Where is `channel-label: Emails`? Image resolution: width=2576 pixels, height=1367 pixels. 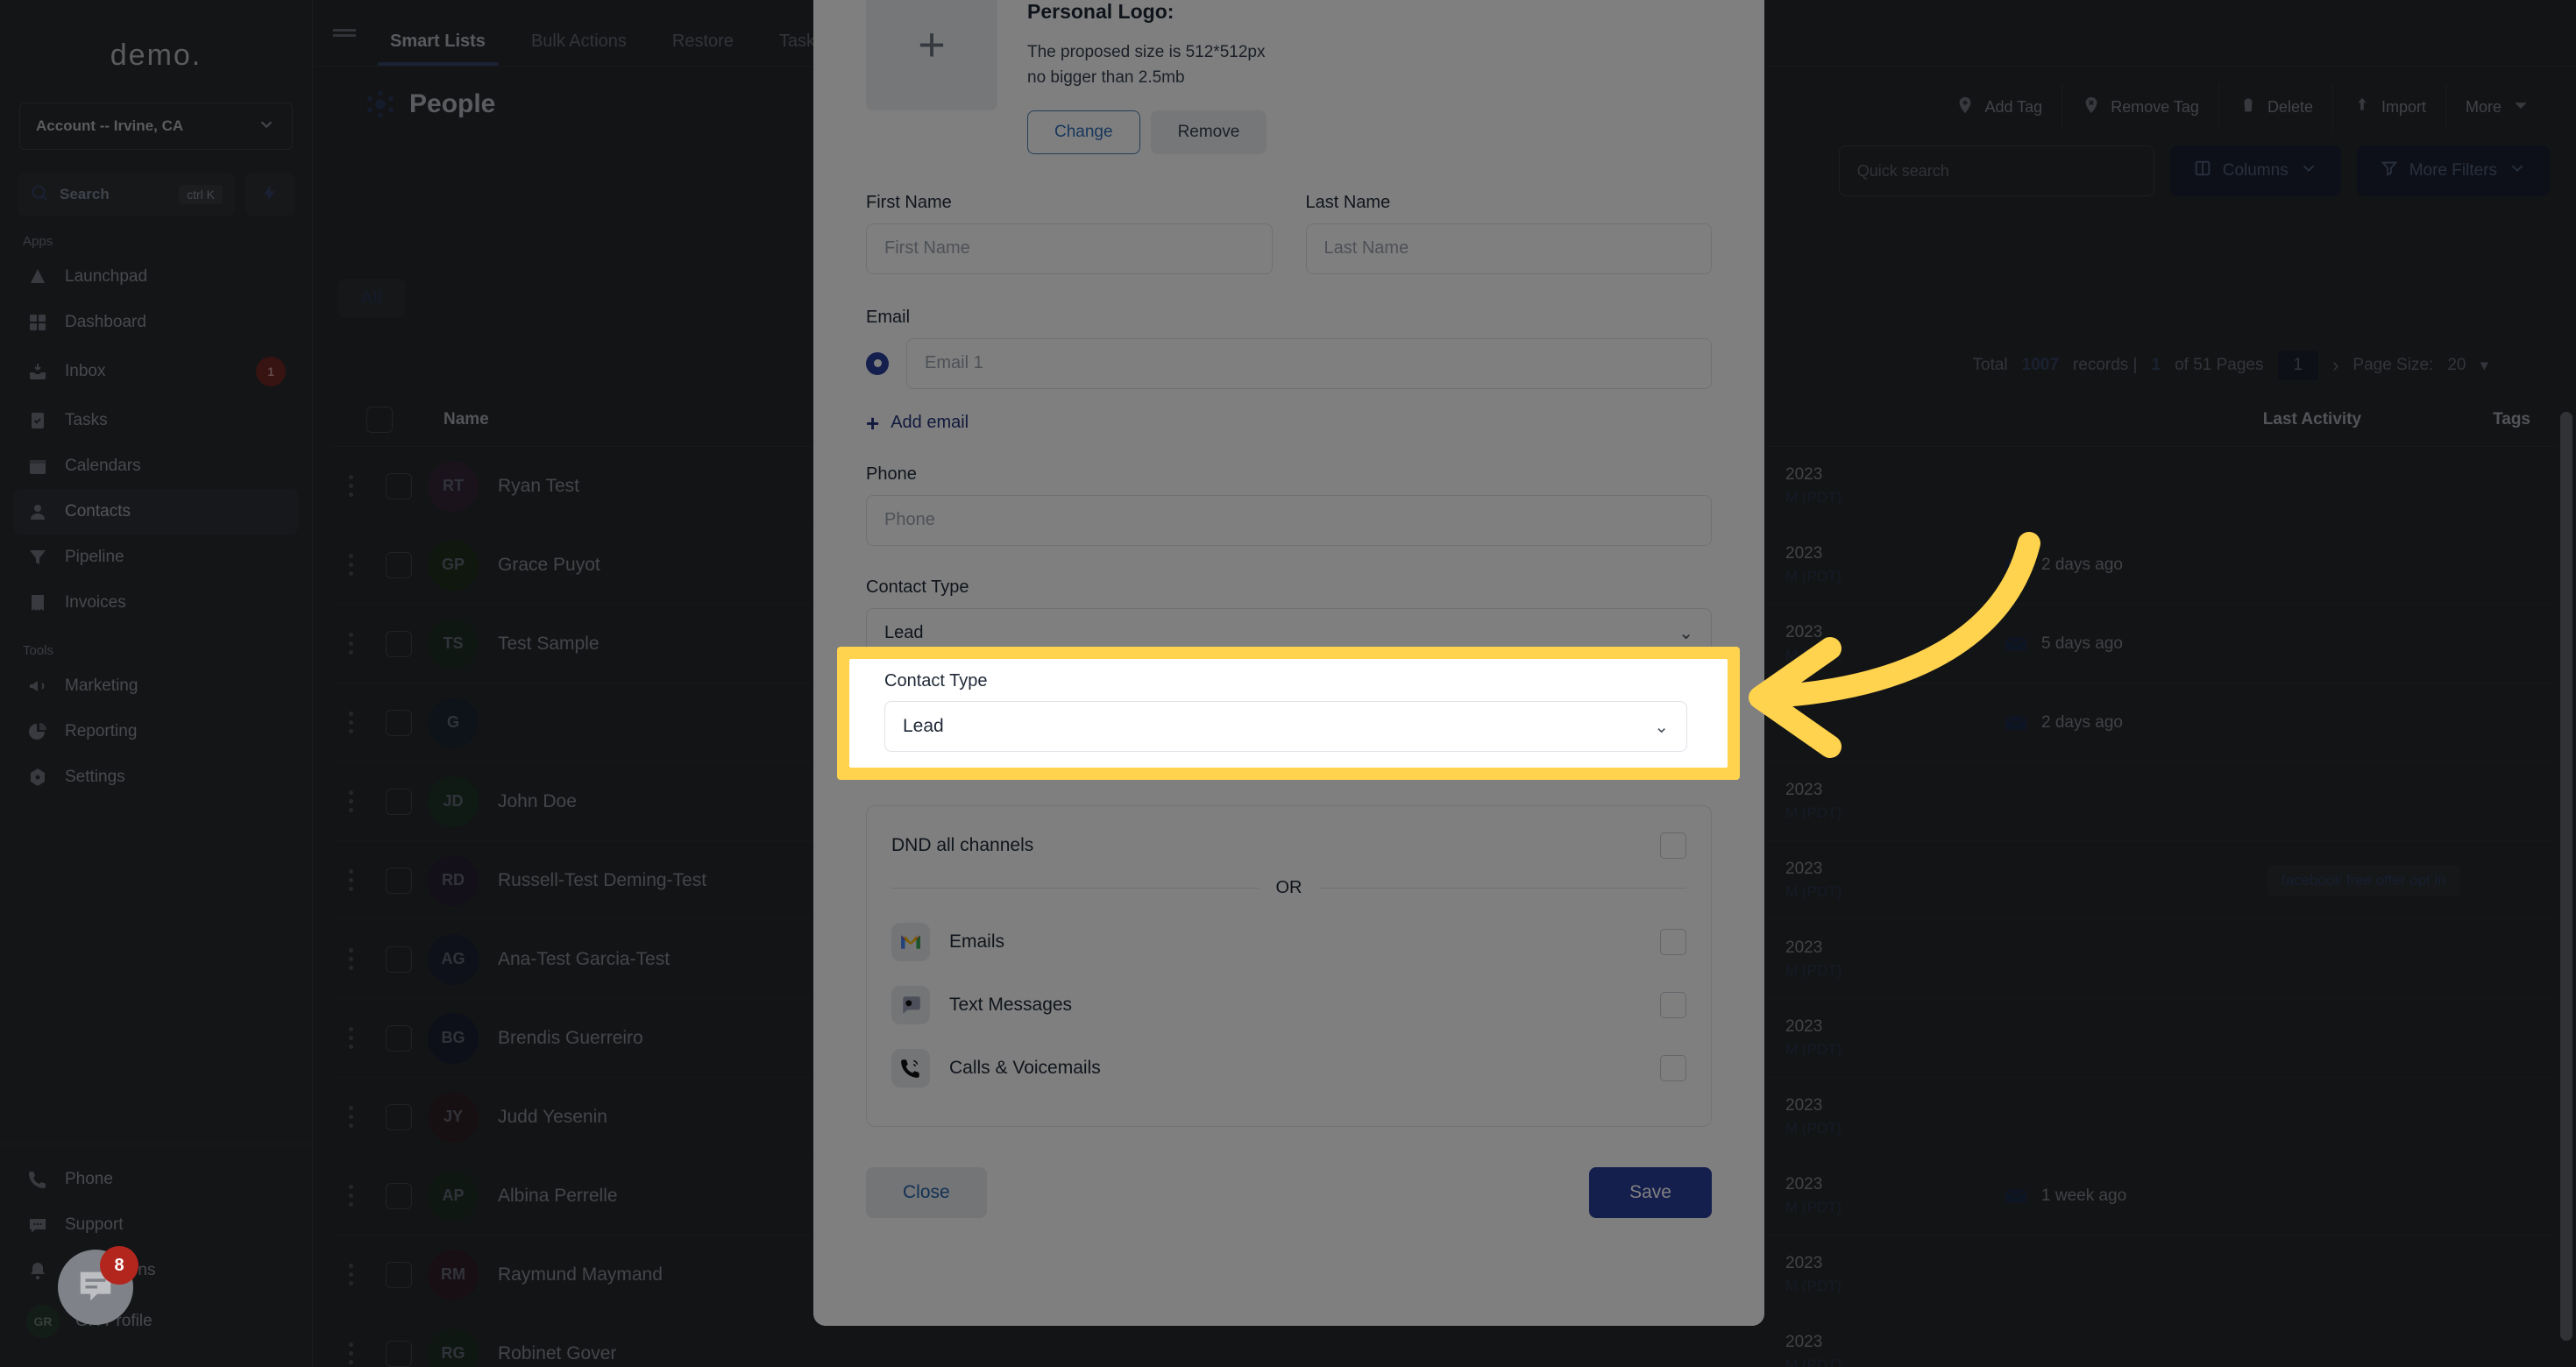 channel-label: Emails is located at coordinates (977, 941).